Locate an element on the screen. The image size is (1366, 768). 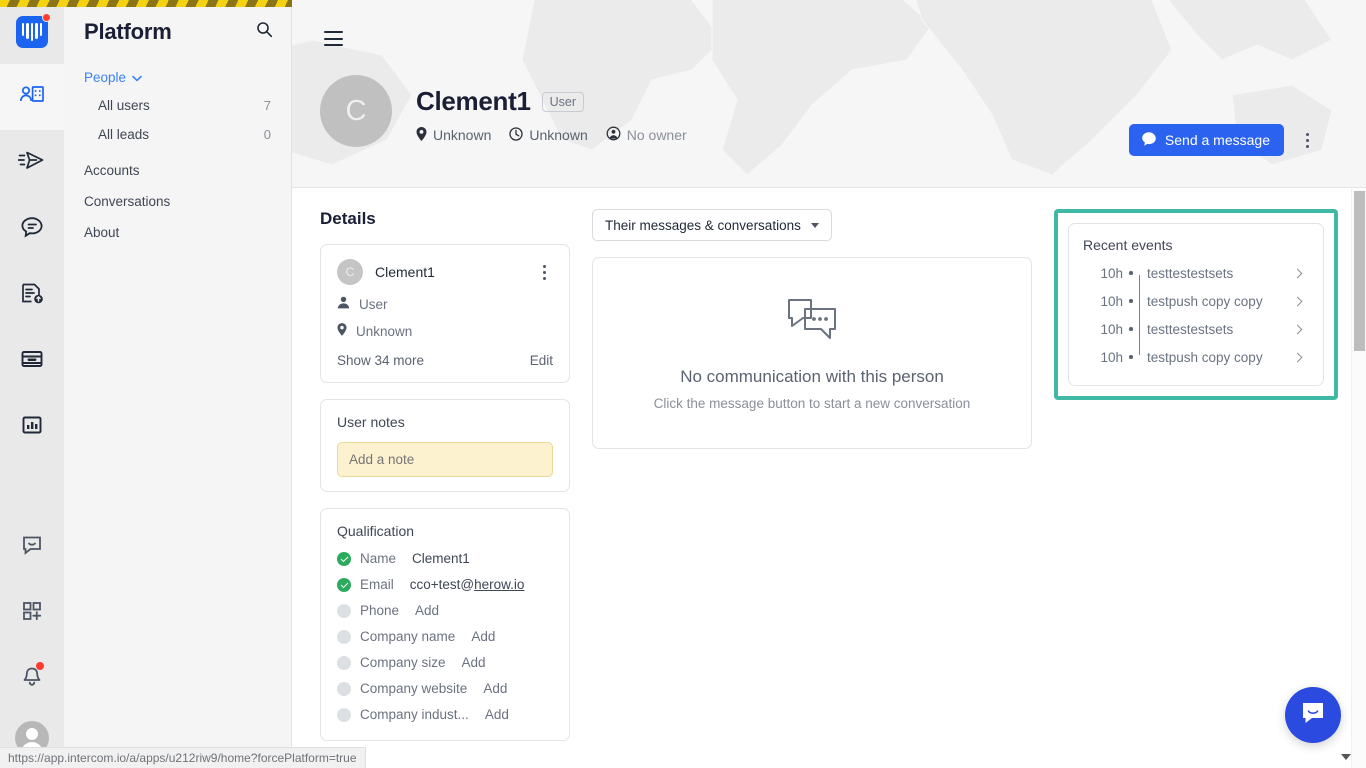
header-overflow-menu-icon is located at coordinates (1307, 140).